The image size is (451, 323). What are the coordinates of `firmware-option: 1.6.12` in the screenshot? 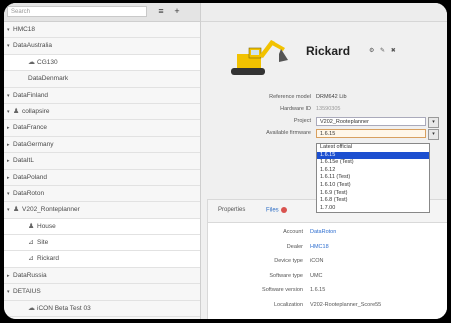 It's located at (373, 171).